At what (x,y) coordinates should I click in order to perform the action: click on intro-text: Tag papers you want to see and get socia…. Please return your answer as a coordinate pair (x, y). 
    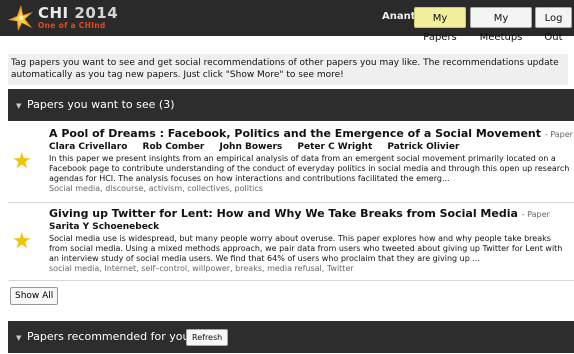
    Looking at the image, I should click on (288, 69).